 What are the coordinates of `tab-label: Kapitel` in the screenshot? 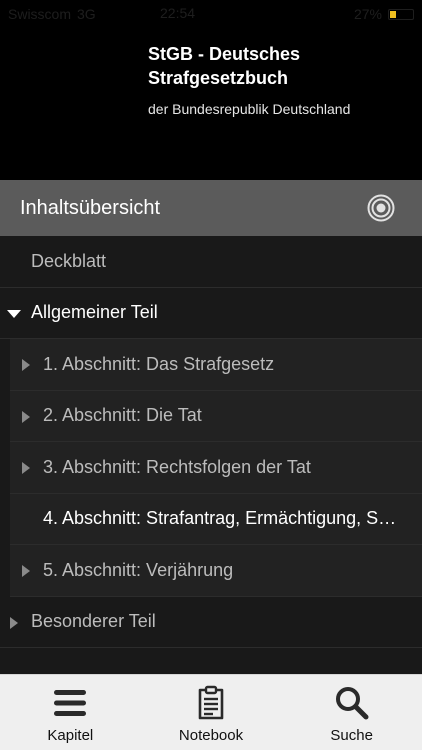 It's located at (70, 735).